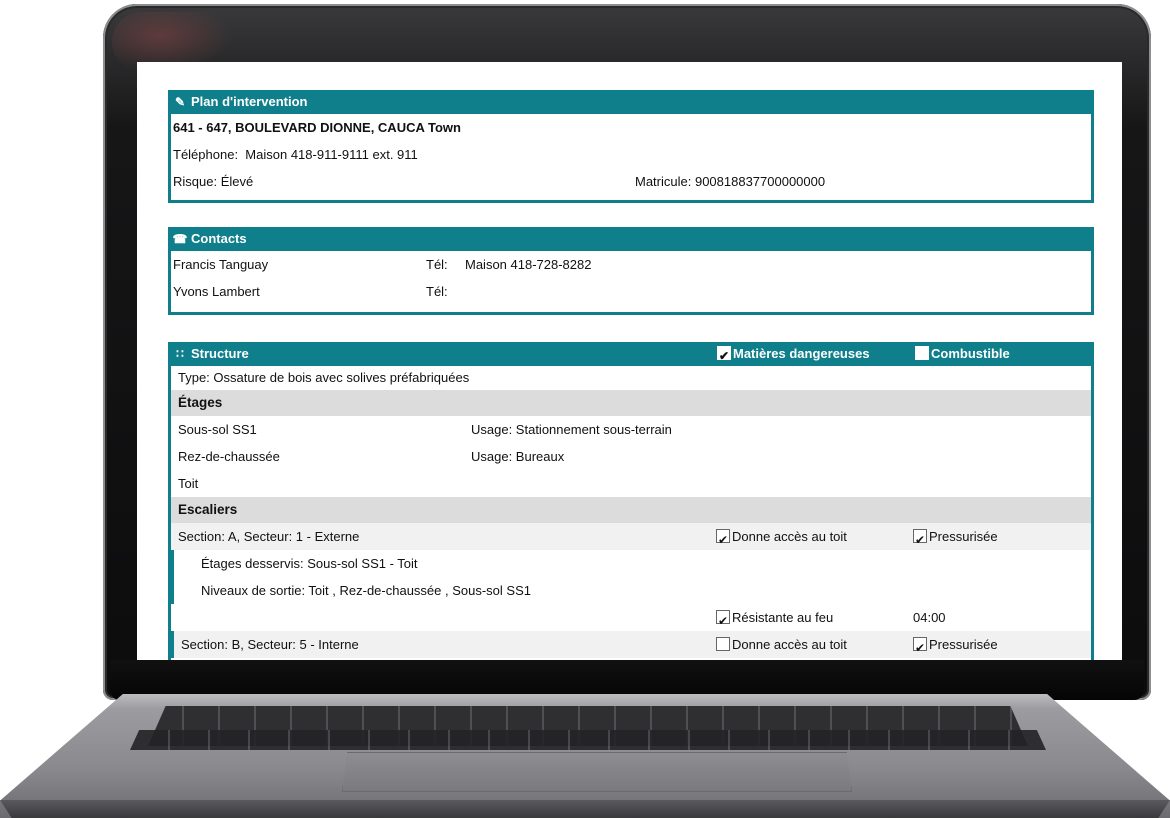  Describe the element at coordinates (631, 239) in the screenshot. I see `contacts-header: ☎ Contacts` at that location.